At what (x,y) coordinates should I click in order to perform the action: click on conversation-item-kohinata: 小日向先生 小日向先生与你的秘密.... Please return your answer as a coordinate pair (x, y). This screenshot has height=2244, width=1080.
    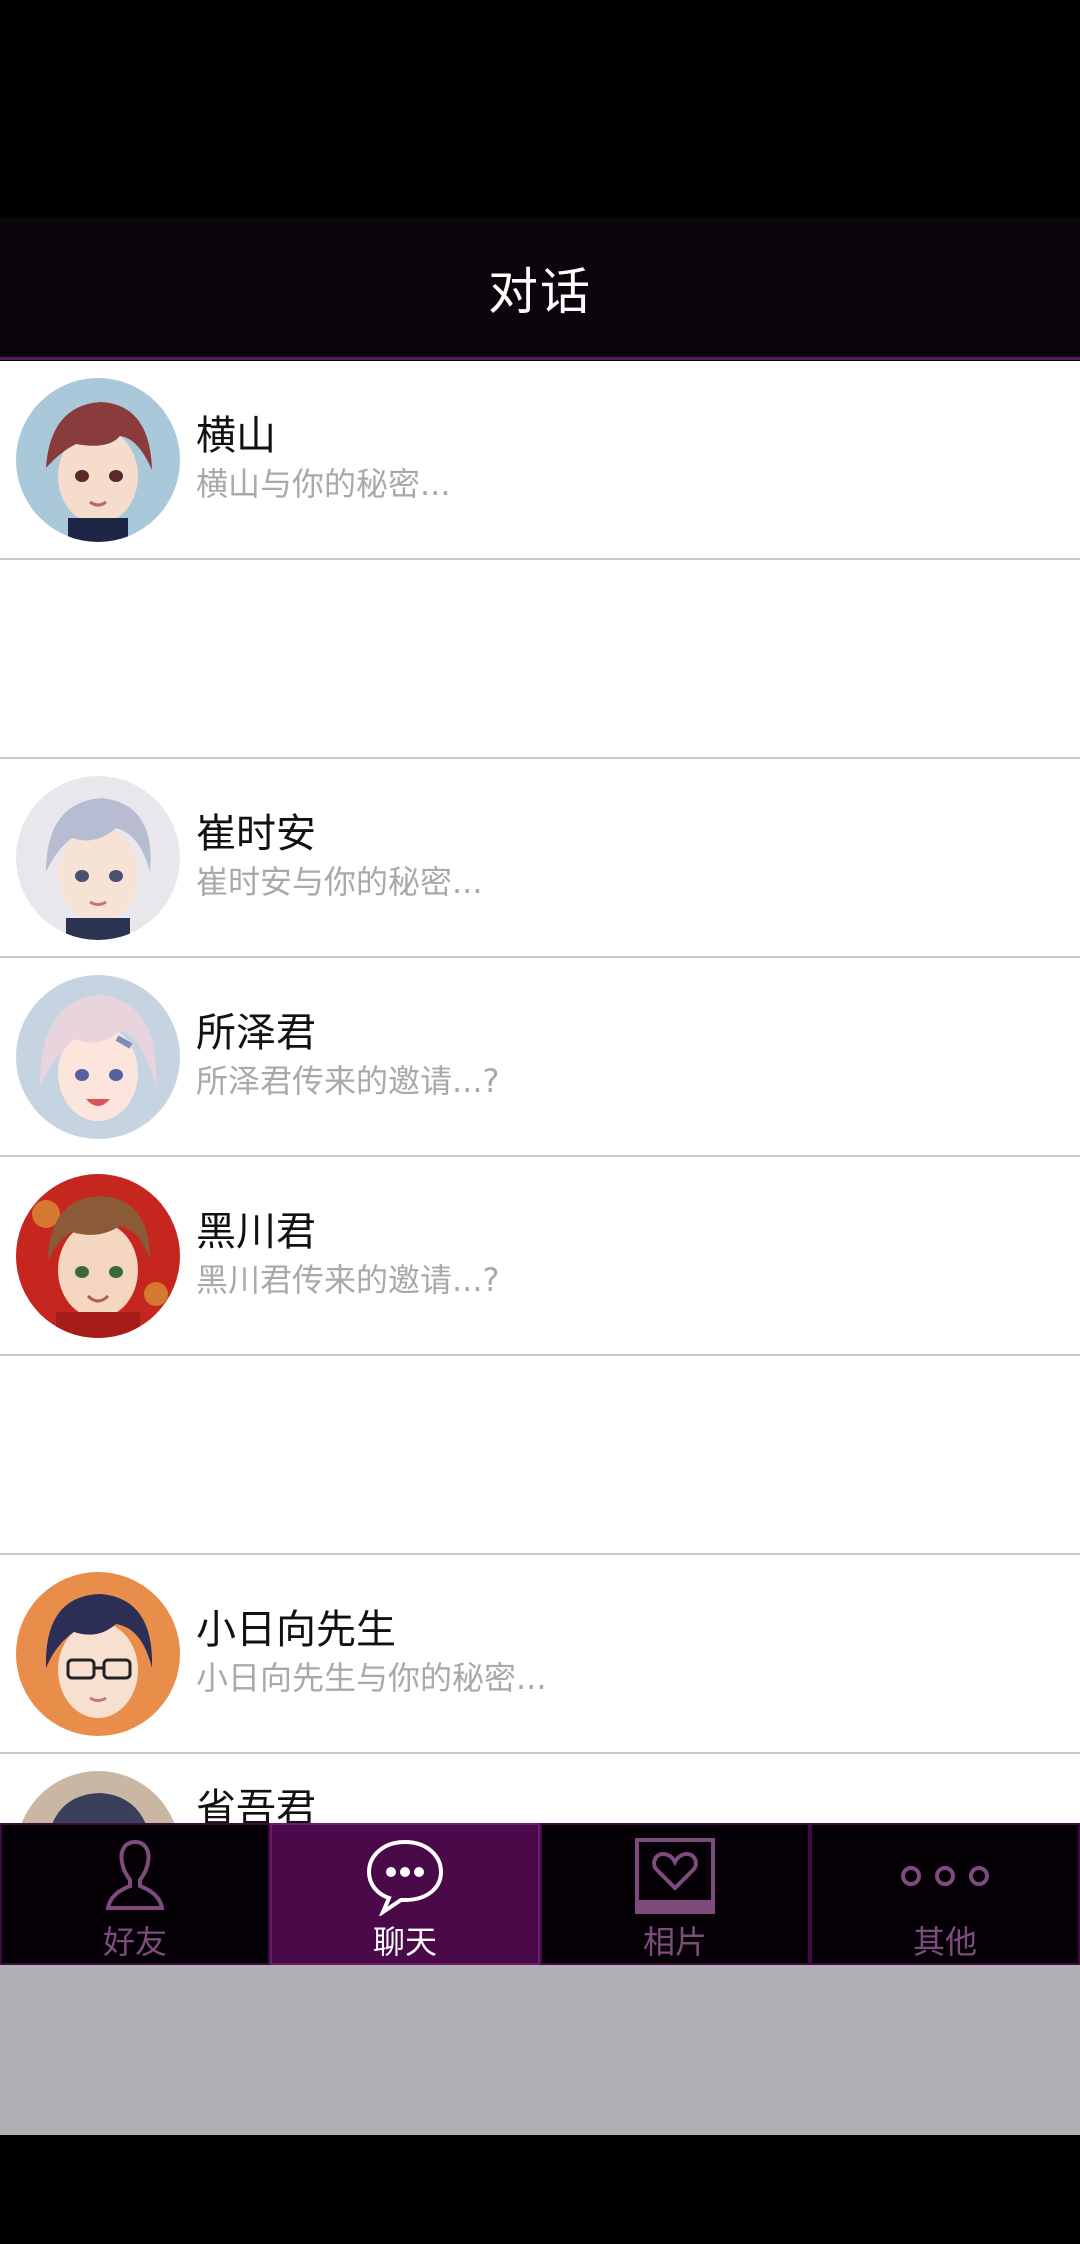
    Looking at the image, I should click on (540, 1654).